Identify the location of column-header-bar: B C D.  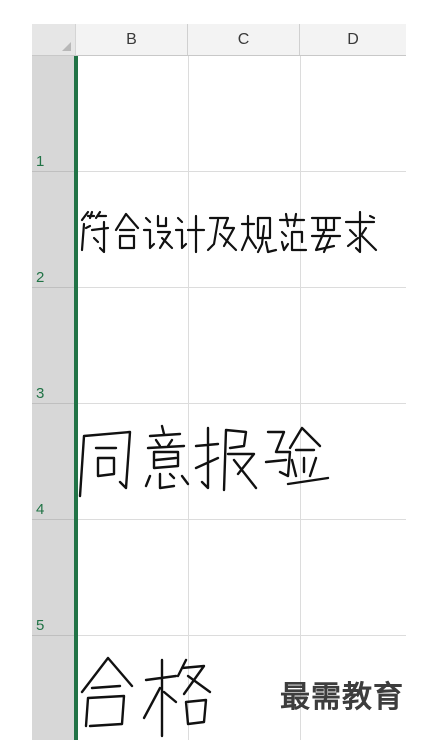
(241, 40).